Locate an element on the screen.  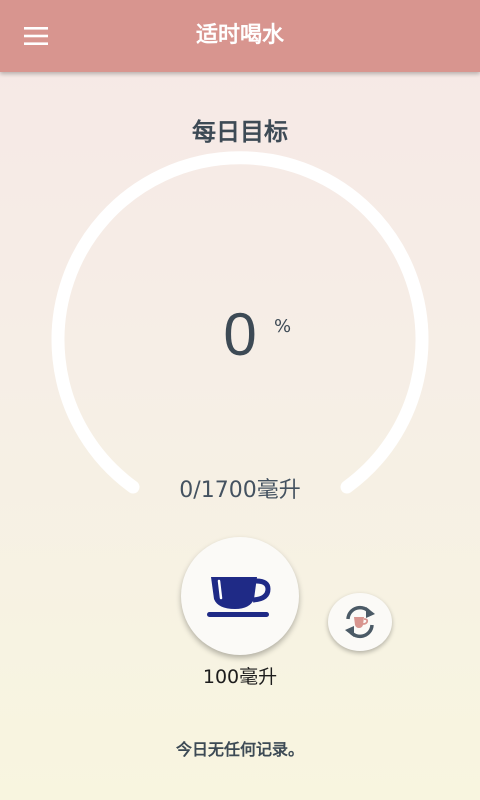
percent-sign: % is located at coordinates (283, 326).